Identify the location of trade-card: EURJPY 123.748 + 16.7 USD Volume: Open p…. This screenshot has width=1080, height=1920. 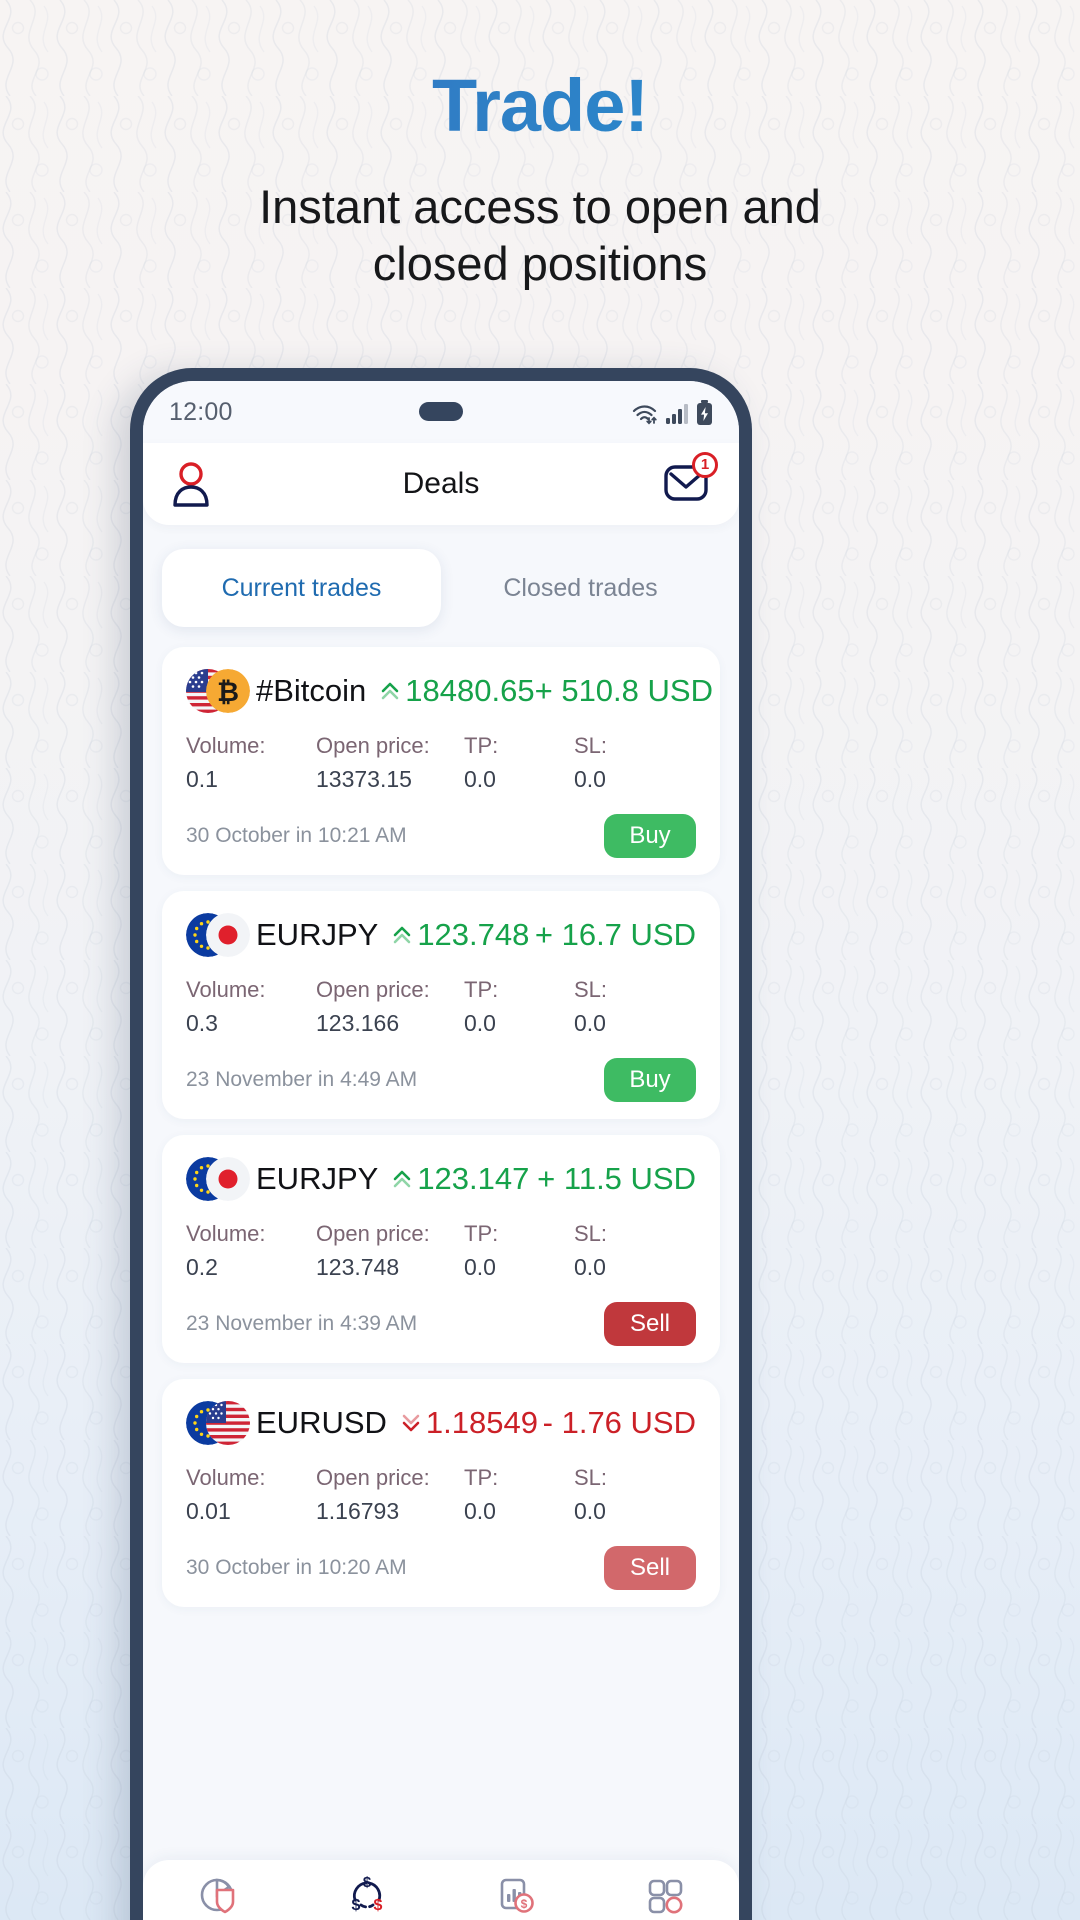
(441, 1005).